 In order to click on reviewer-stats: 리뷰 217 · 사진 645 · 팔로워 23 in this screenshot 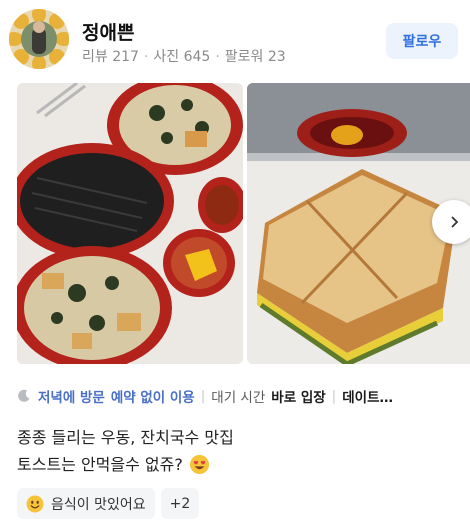, I will do `click(184, 56)`.